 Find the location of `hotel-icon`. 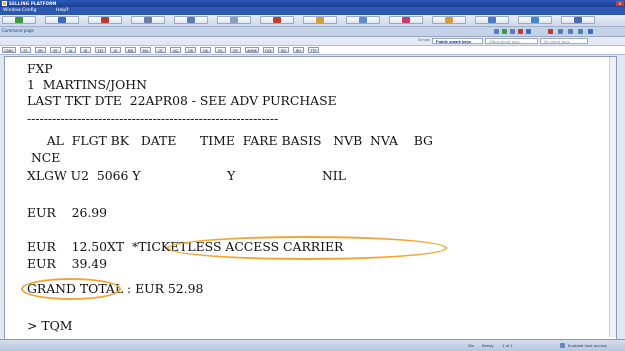

hotel-icon is located at coordinates (234, 20).